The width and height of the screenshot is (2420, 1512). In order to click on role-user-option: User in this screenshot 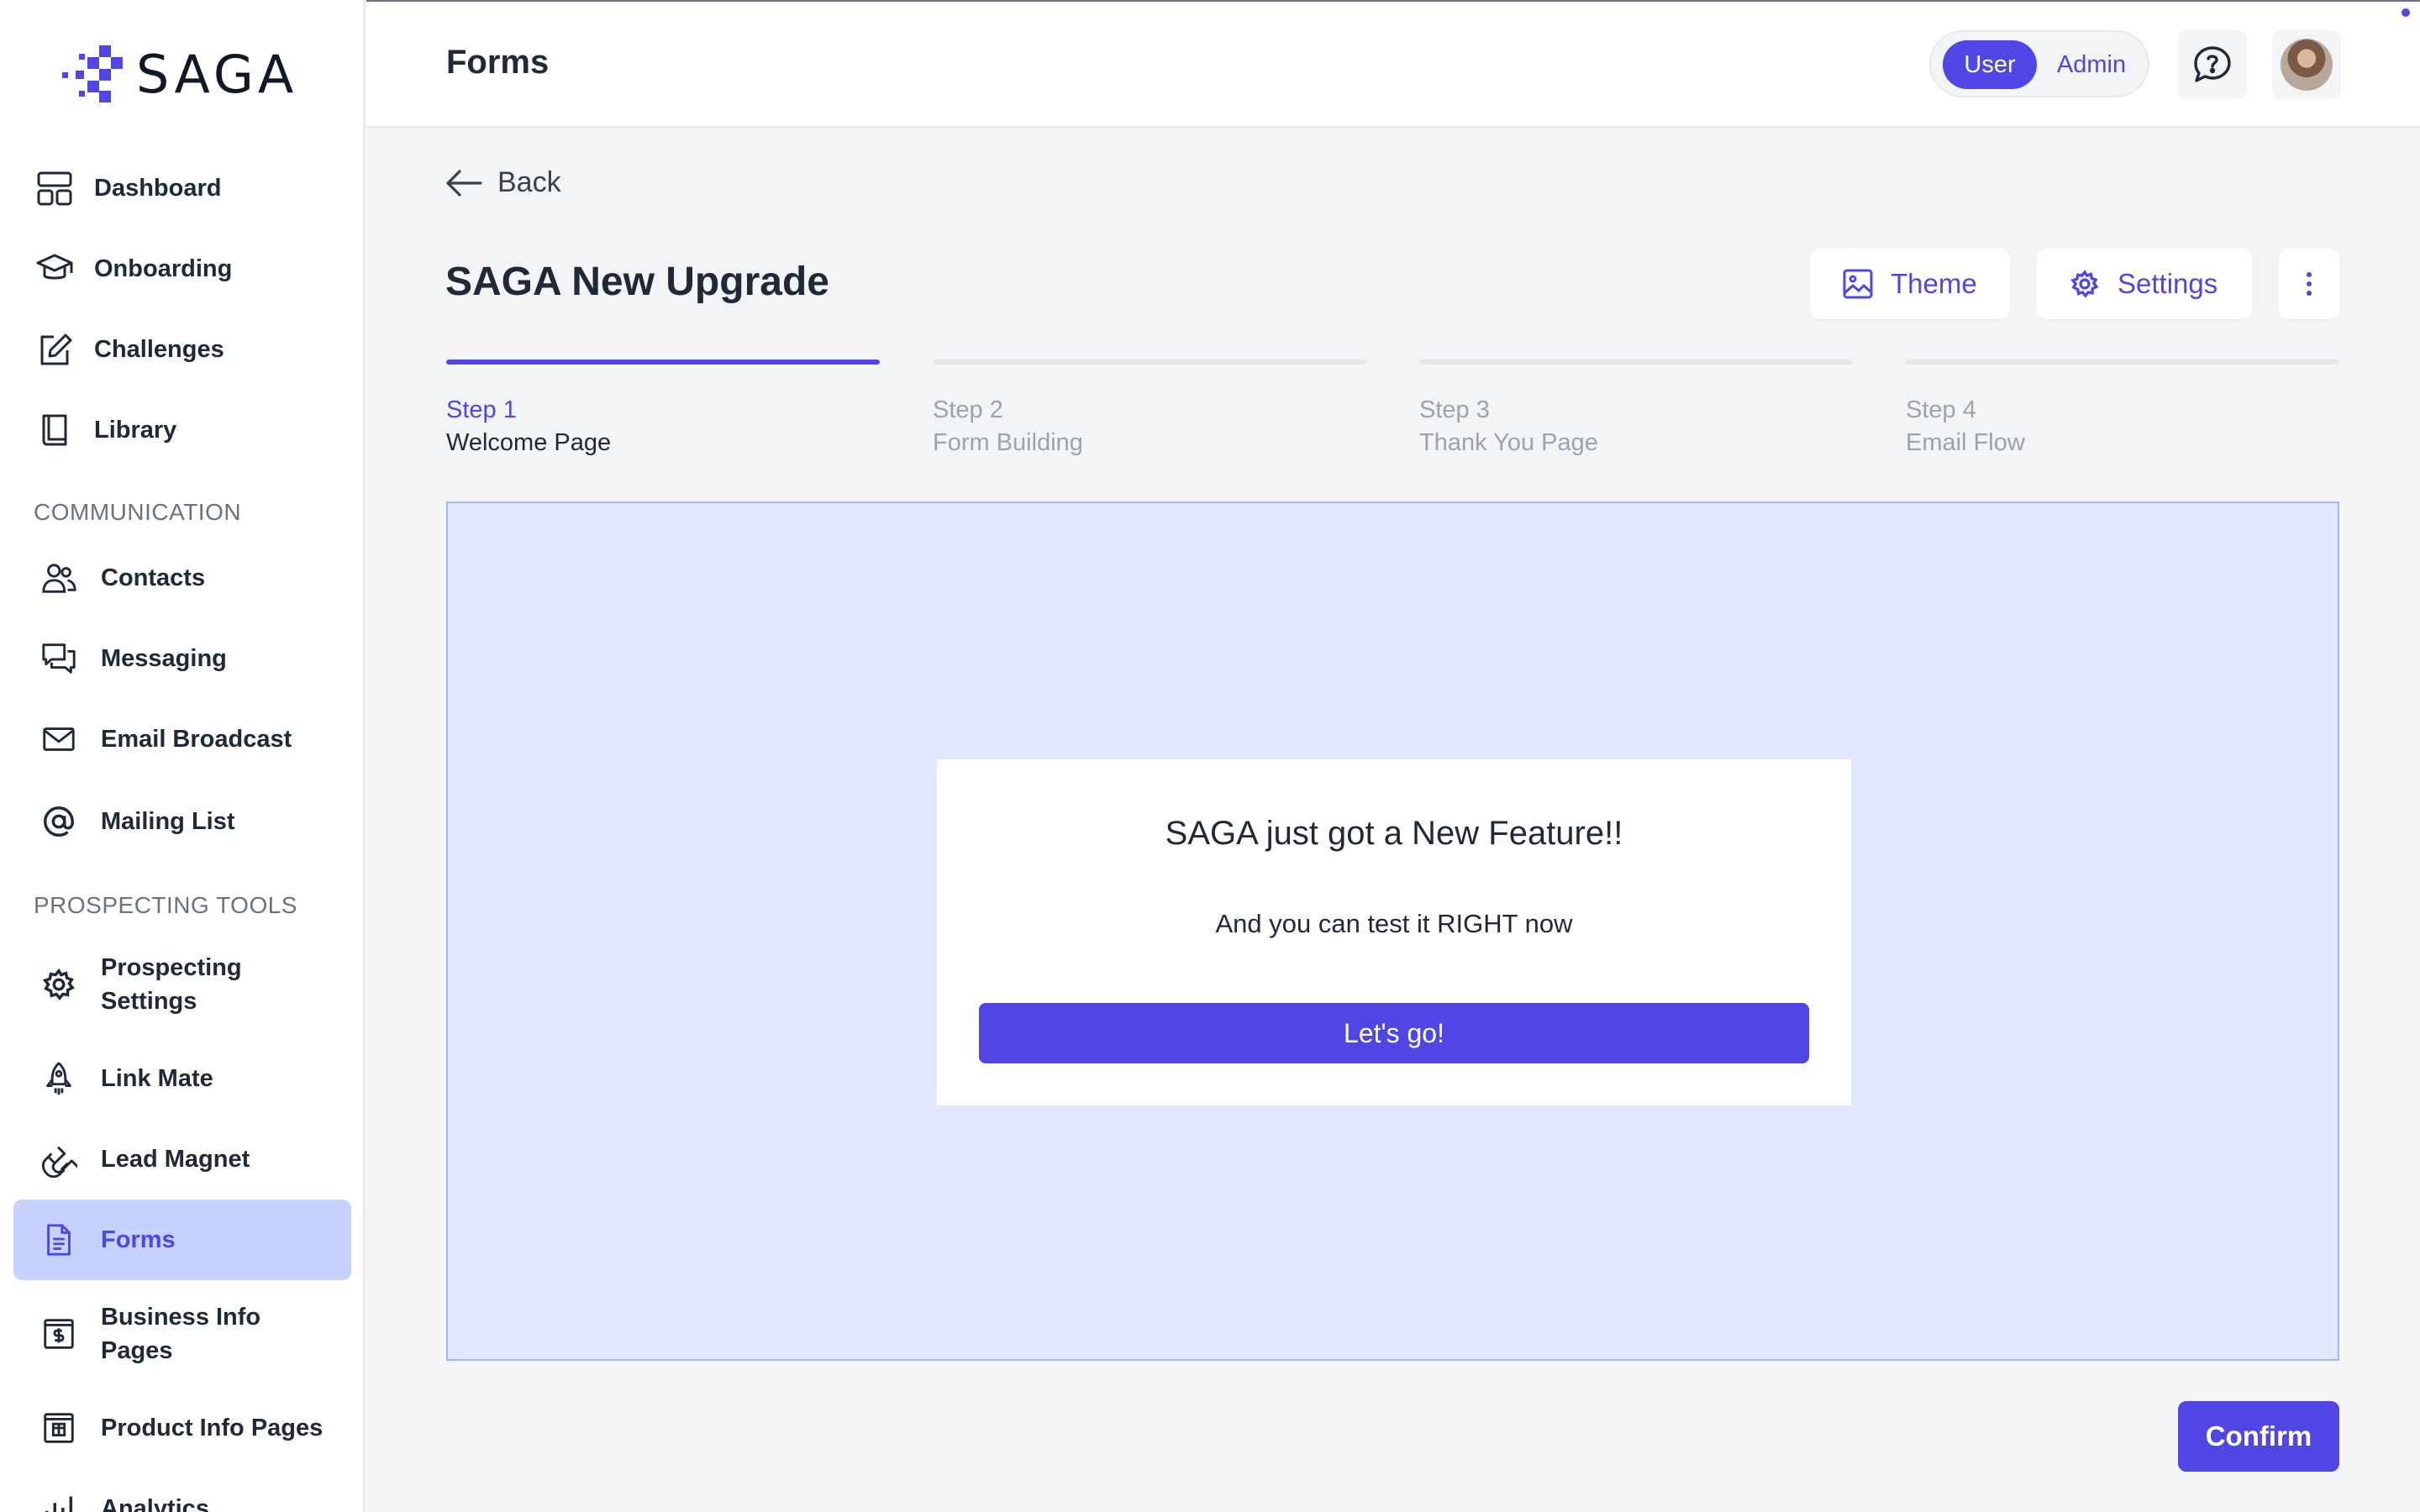, I will do `click(1990, 64)`.